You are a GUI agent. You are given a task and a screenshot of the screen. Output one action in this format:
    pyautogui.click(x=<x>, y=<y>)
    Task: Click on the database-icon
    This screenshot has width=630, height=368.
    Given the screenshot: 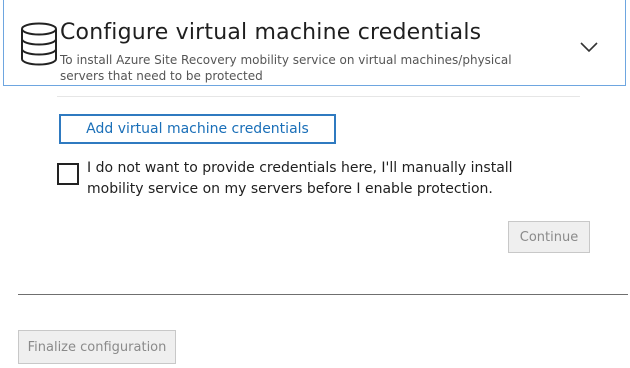 What is the action you would take?
    pyautogui.click(x=39, y=44)
    